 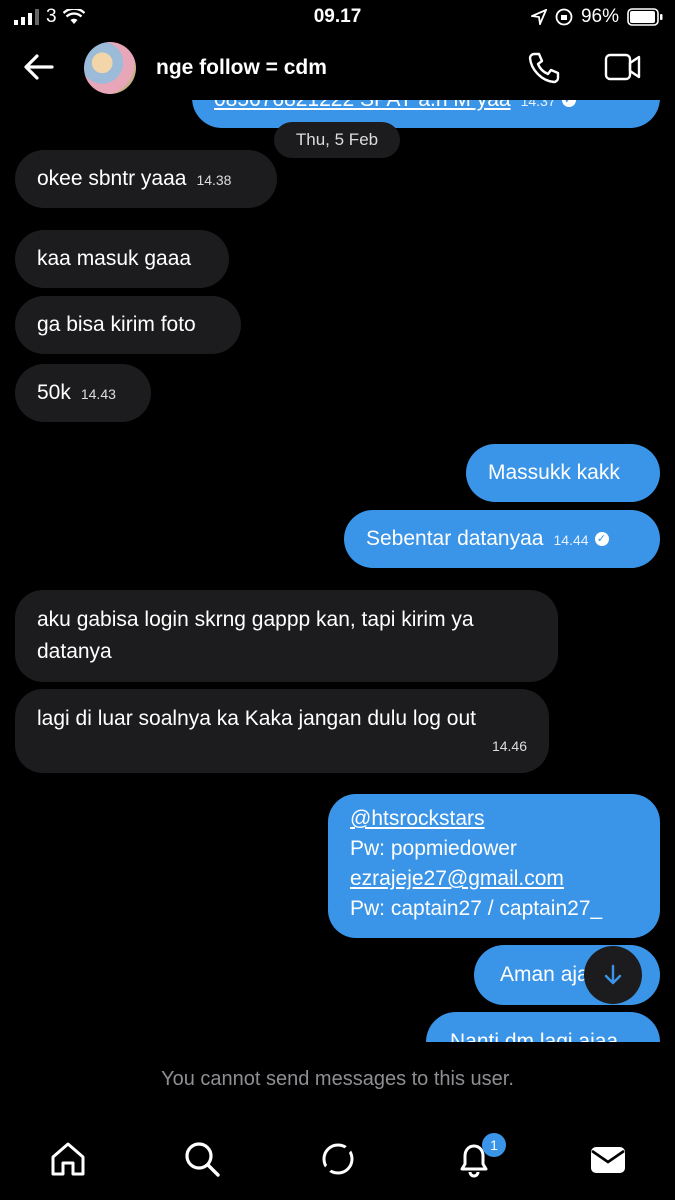 I want to click on message-text: okee sbntr yaaa, so click(x=112, y=178).